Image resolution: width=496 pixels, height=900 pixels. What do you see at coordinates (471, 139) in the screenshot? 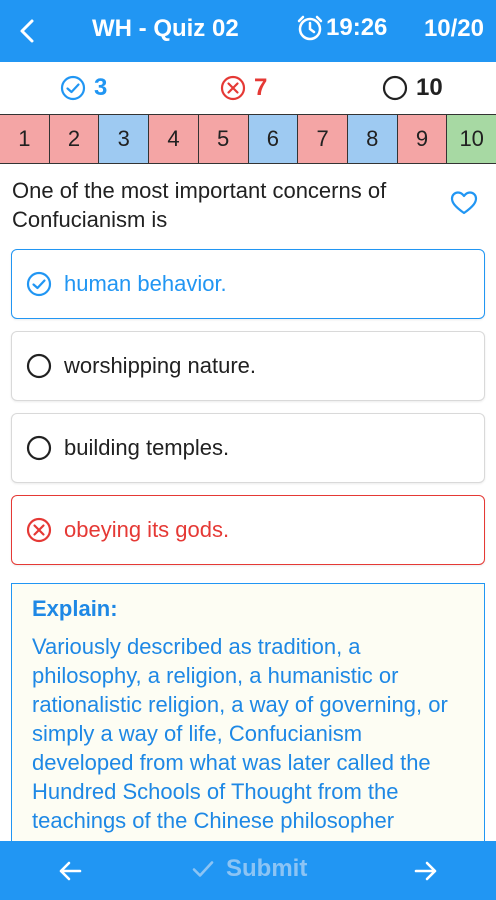
I see `question-nav-item-10: 10` at bounding box center [471, 139].